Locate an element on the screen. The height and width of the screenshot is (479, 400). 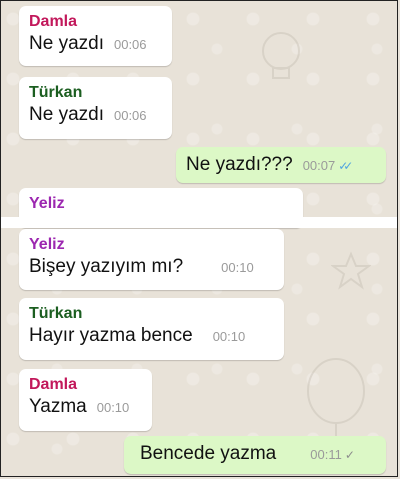
wallpaper-doodle-bulb-icon is located at coordinates (281, 55).